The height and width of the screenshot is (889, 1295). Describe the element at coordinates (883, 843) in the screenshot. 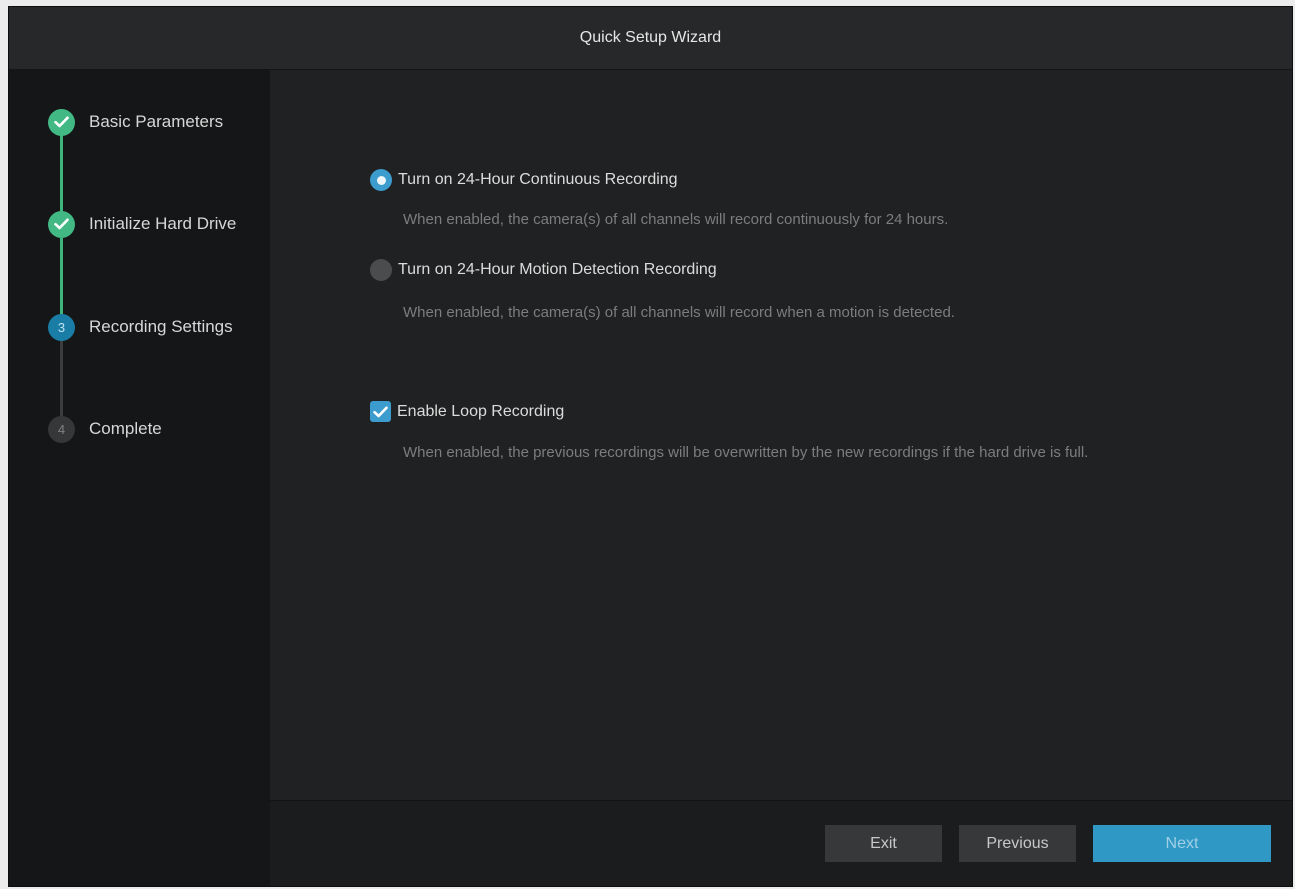

I see `exit-button: Exit` at that location.